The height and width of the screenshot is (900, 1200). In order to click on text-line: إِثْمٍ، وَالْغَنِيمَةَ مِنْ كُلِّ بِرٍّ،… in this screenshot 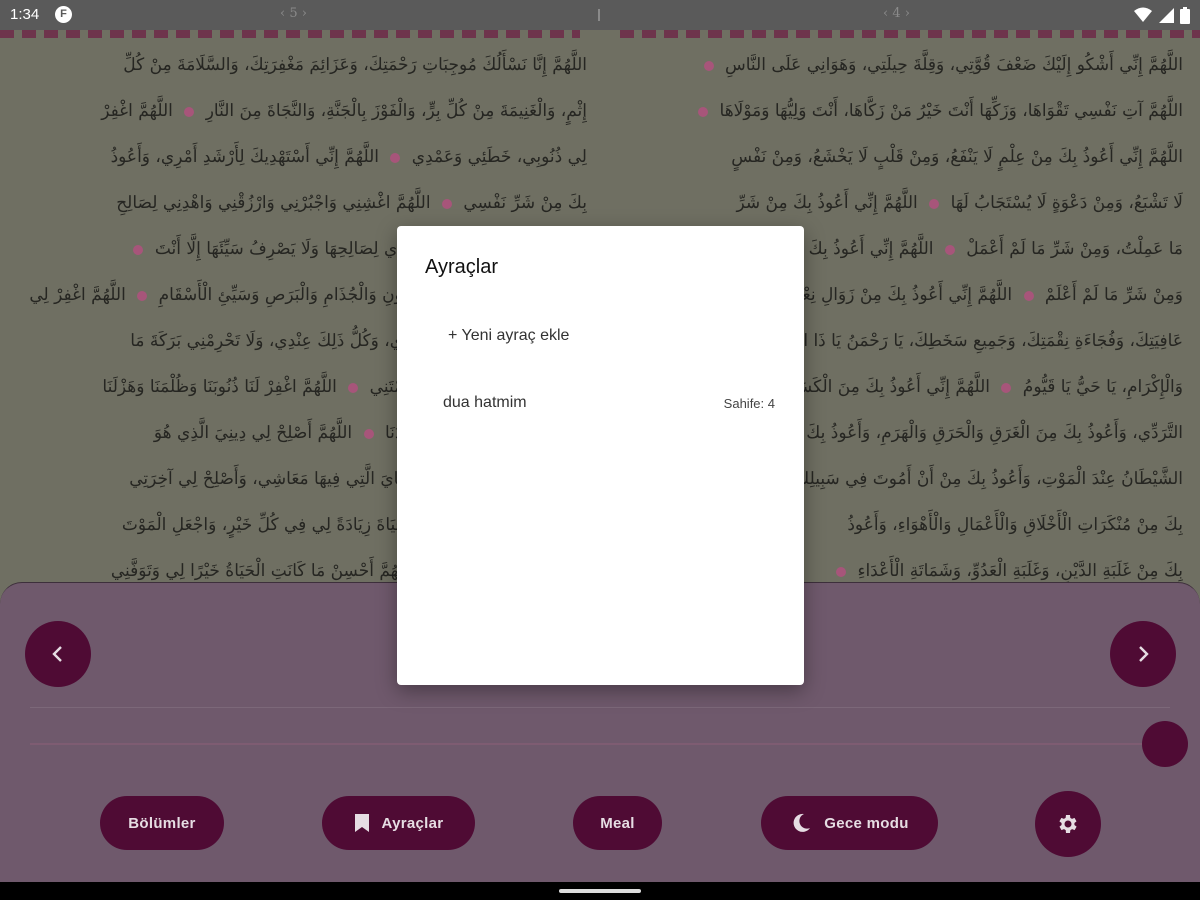, I will do `click(304, 111)`.